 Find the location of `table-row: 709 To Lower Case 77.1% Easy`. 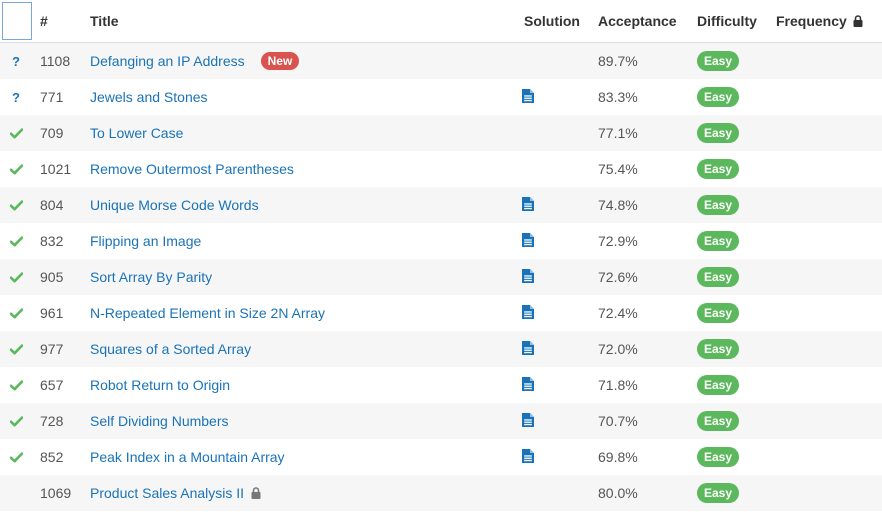

table-row: 709 To Lower Case 77.1% Easy is located at coordinates (441, 133).